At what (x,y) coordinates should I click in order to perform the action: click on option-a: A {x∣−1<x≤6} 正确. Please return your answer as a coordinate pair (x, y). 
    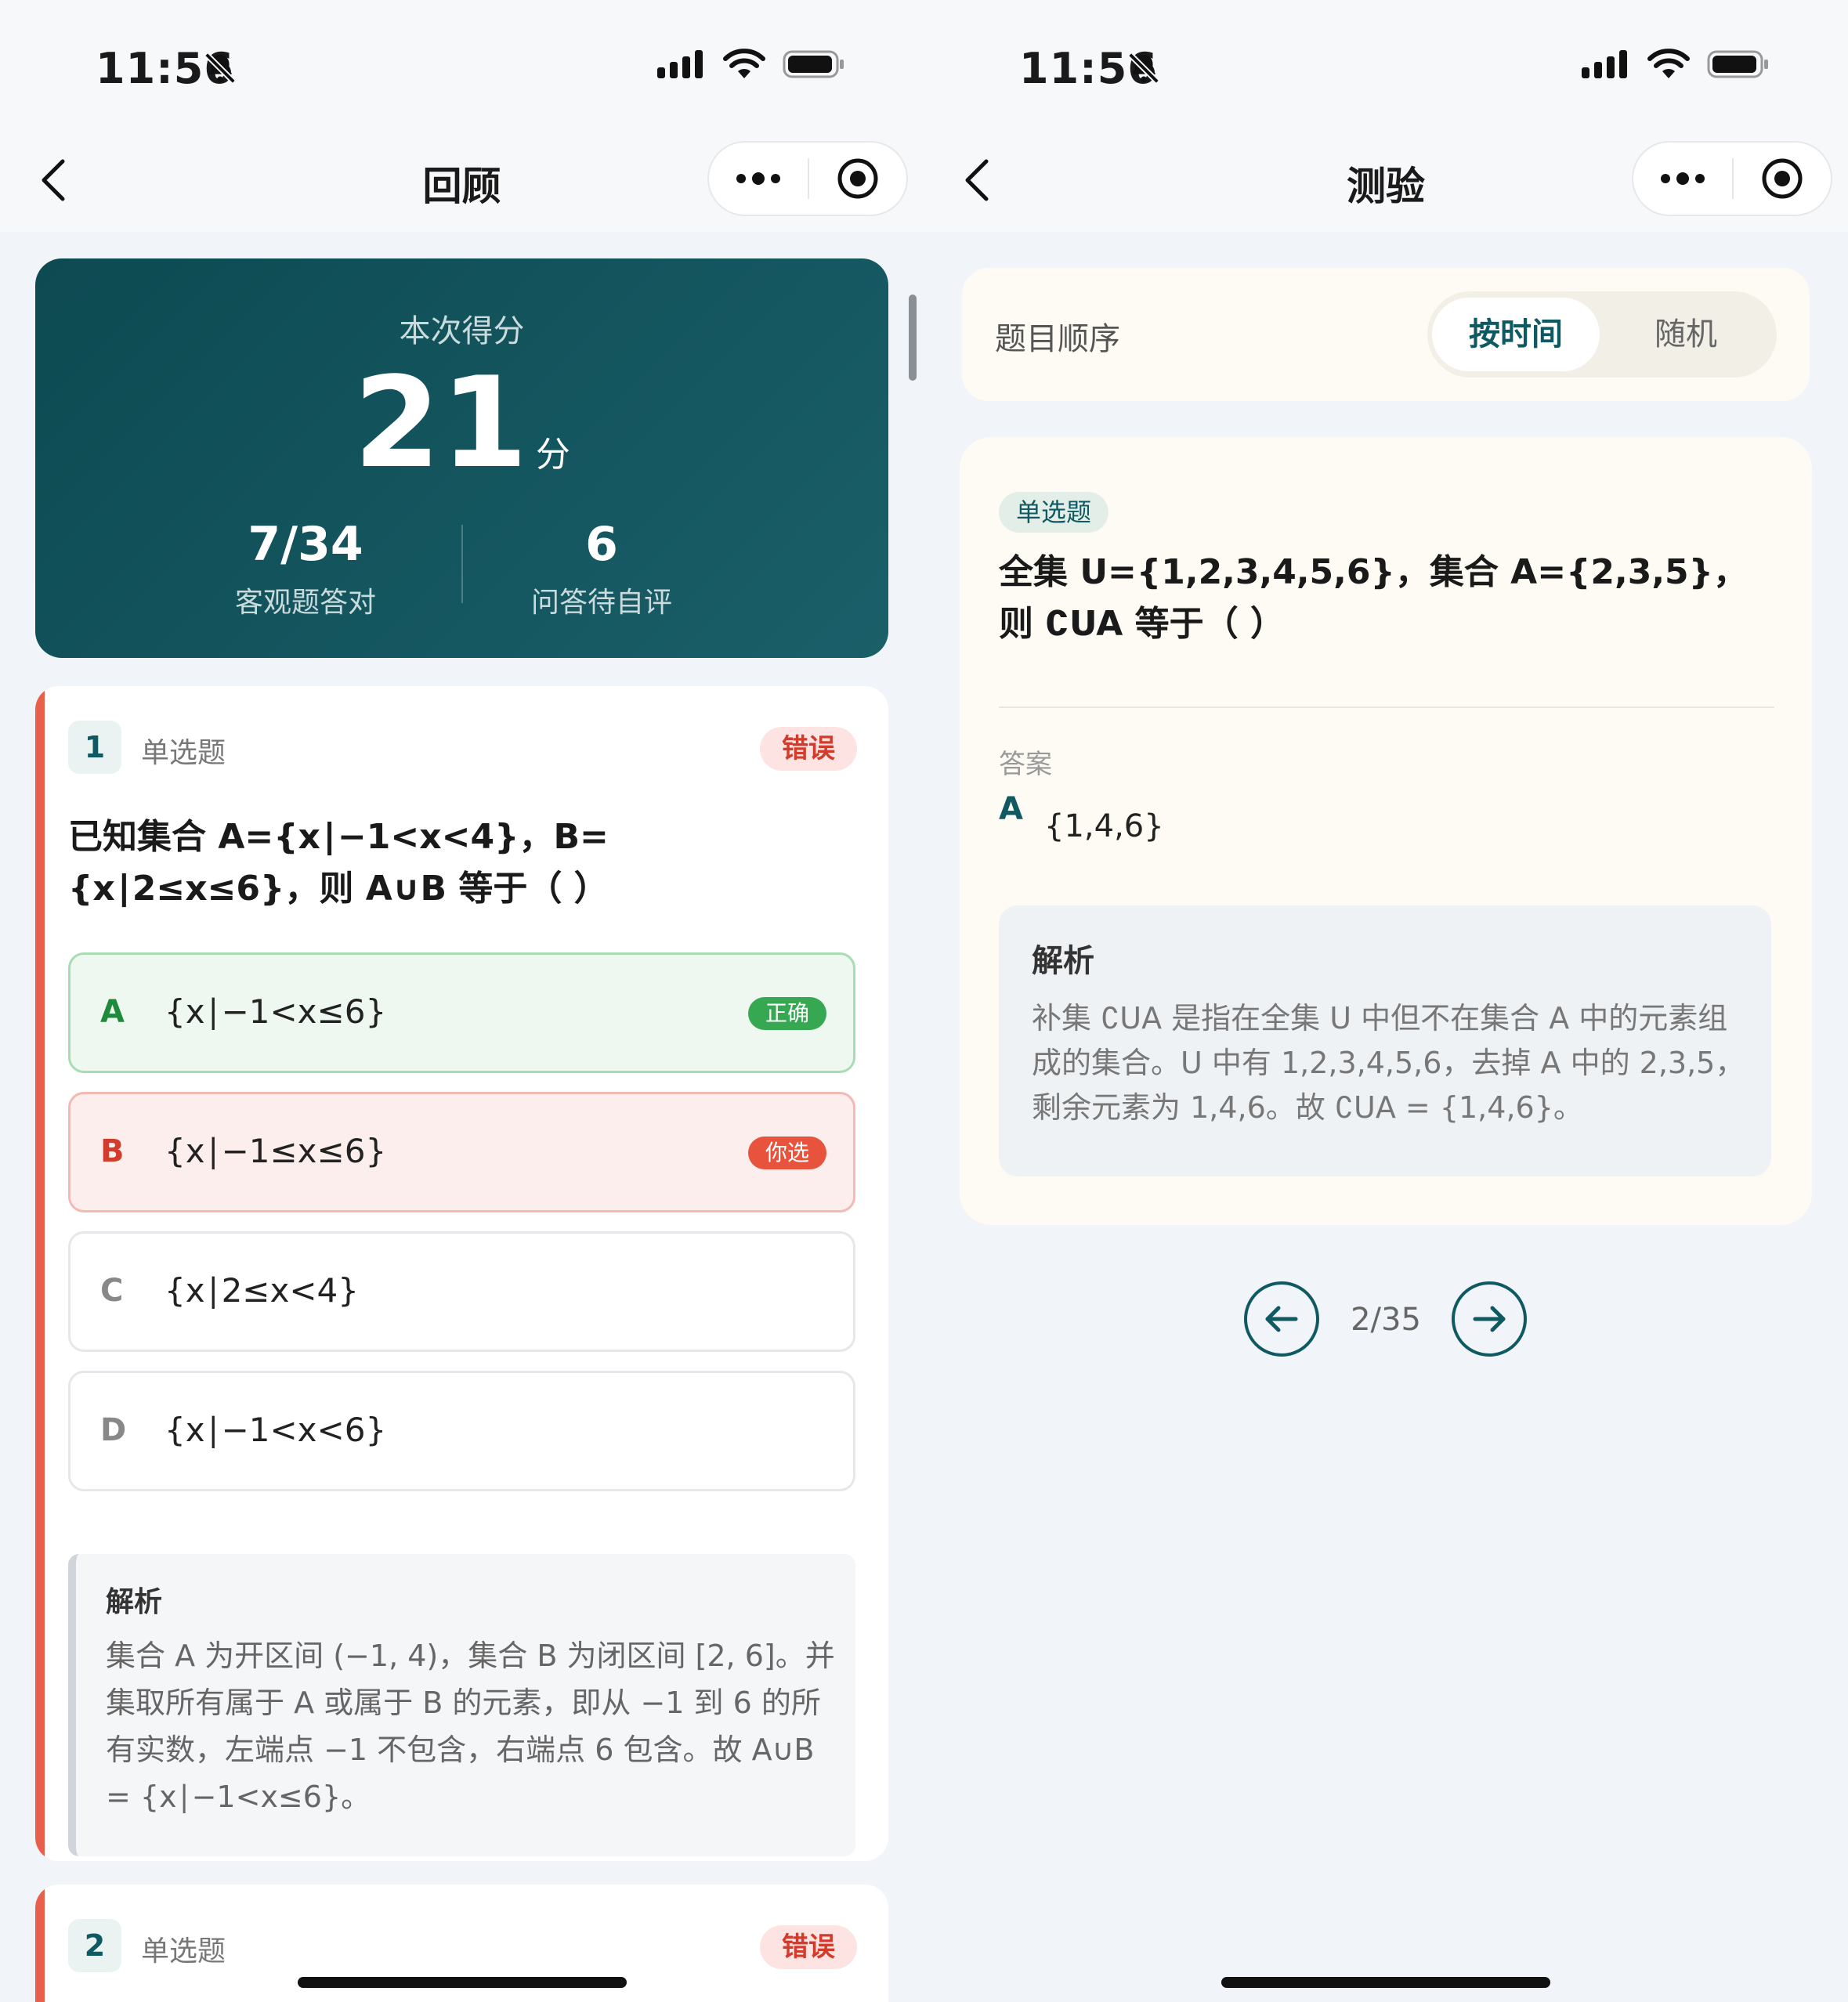
    Looking at the image, I should click on (462, 1012).